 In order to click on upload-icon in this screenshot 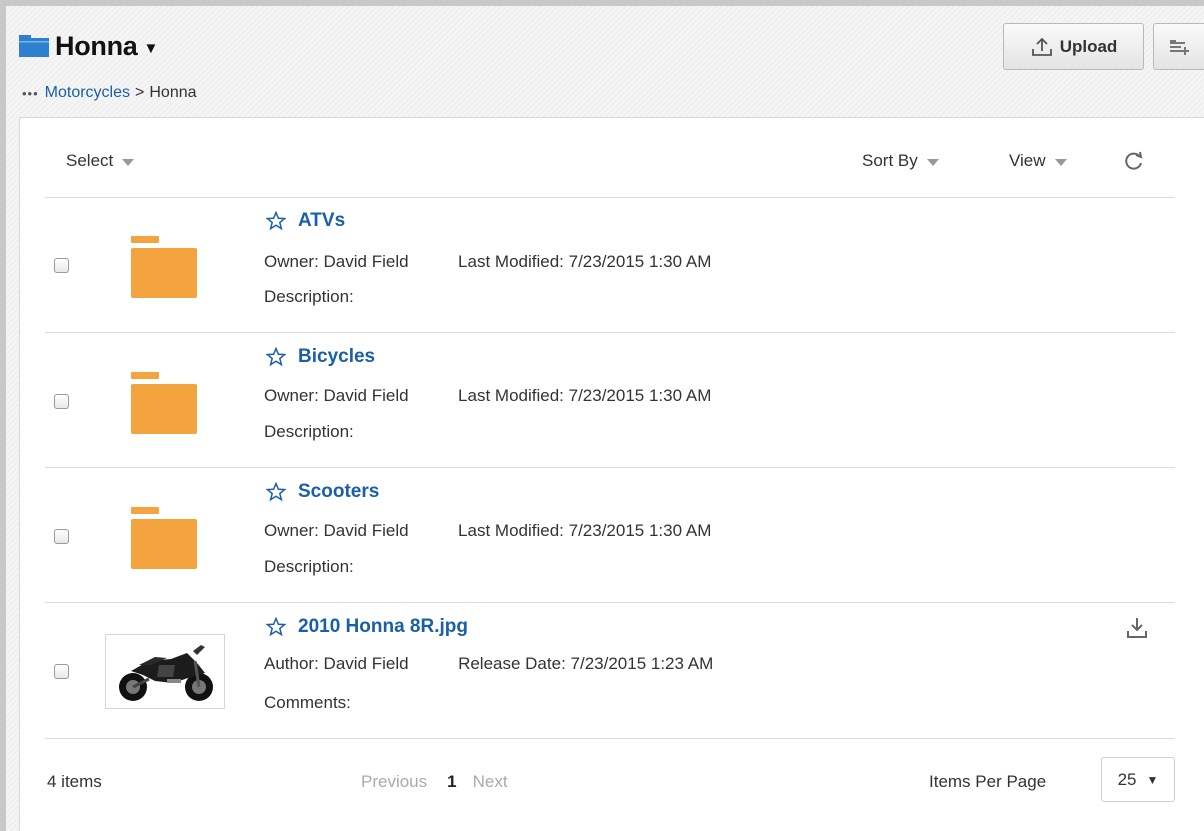, I will do `click(1041, 46)`.